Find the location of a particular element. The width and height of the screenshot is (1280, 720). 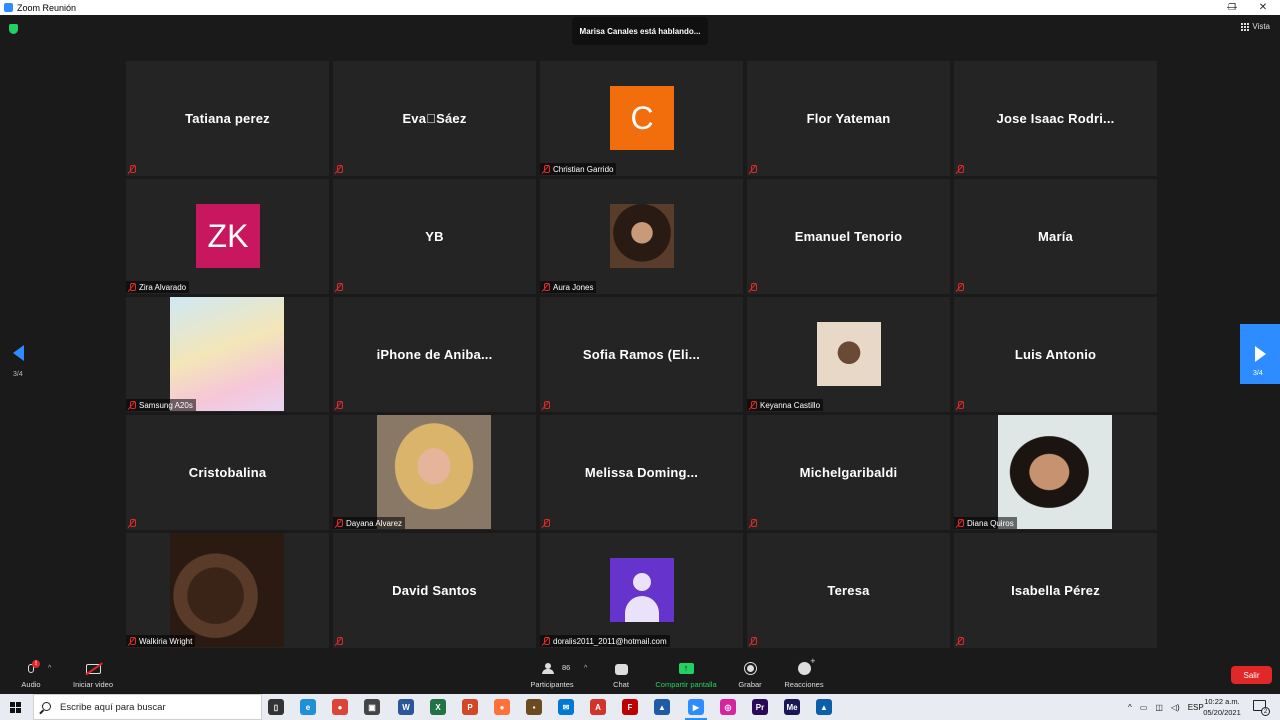

record-label: Grabar is located at coordinates (750, 684).